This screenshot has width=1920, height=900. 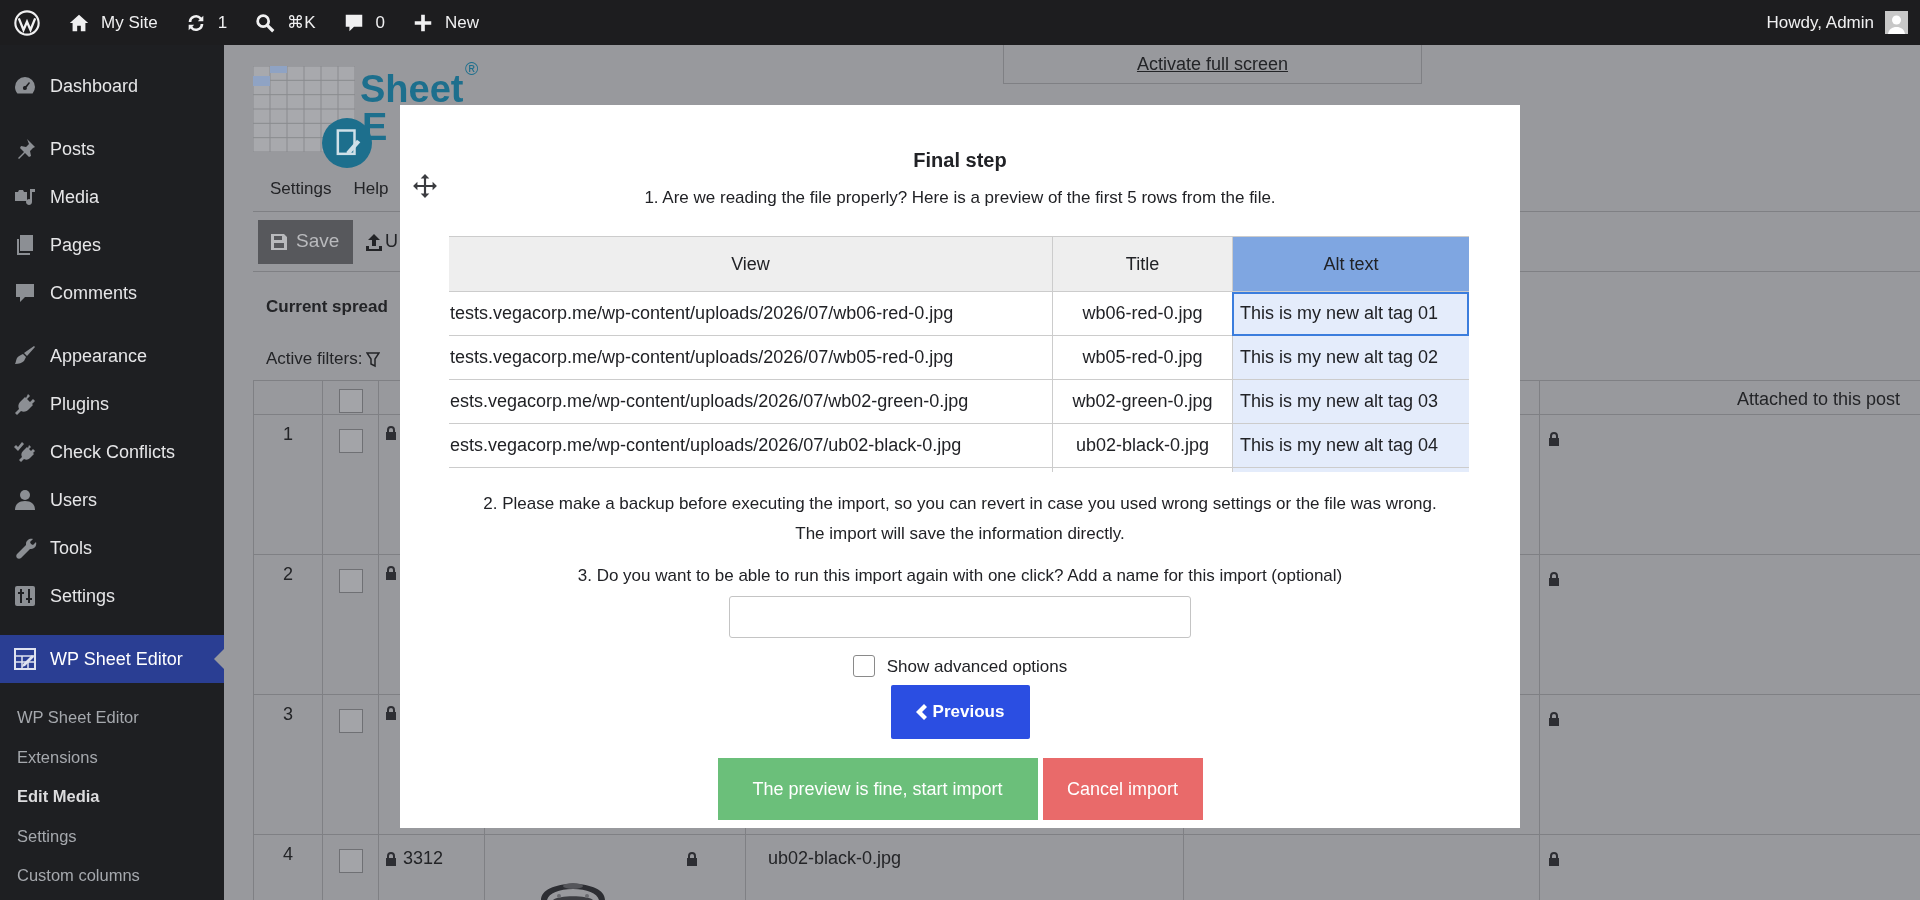 What do you see at coordinates (288, 574) in the screenshot?
I see `row-number: 2` at bounding box center [288, 574].